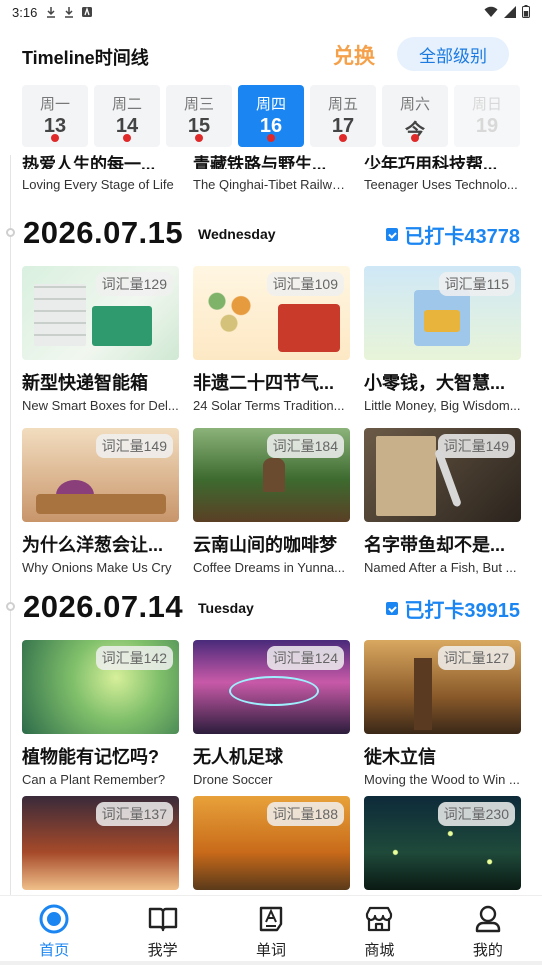 The image size is (542, 965). What do you see at coordinates (462, 237) in the screenshot?
I see `checkin-text: 已打卡43778` at bounding box center [462, 237].